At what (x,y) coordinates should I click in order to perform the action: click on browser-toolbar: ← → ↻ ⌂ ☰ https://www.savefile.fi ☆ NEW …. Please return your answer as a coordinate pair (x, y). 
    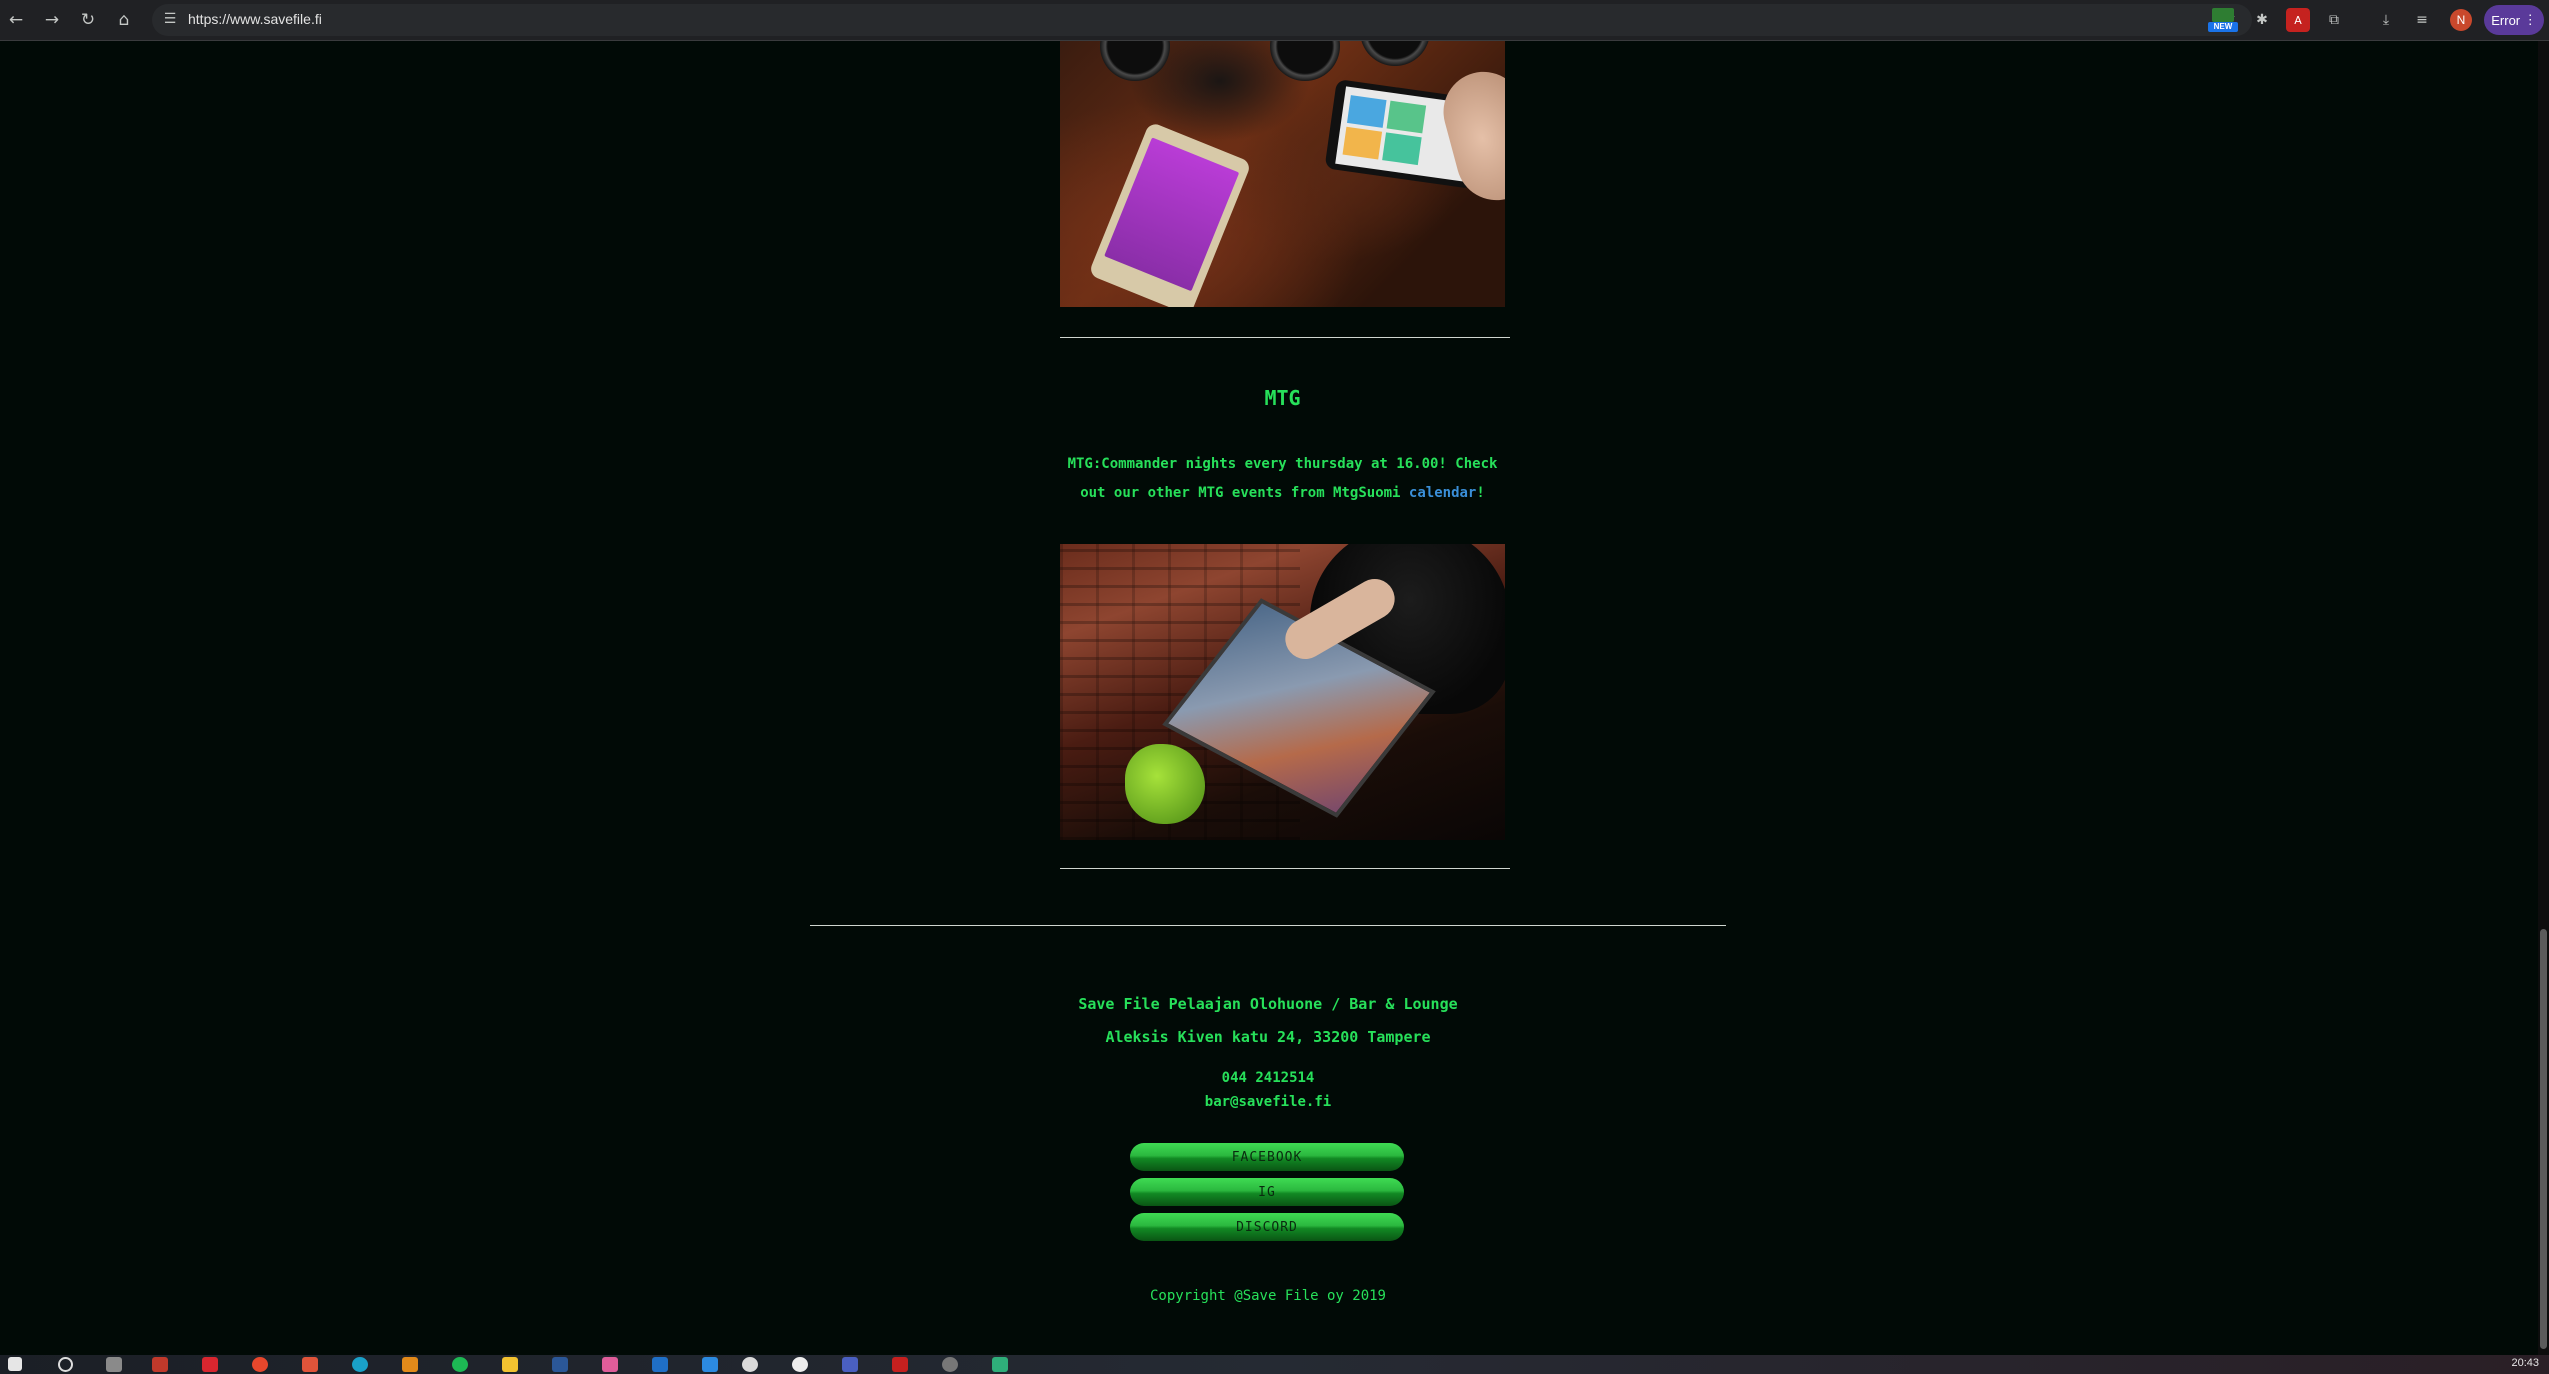
    Looking at the image, I should click on (1274, 20).